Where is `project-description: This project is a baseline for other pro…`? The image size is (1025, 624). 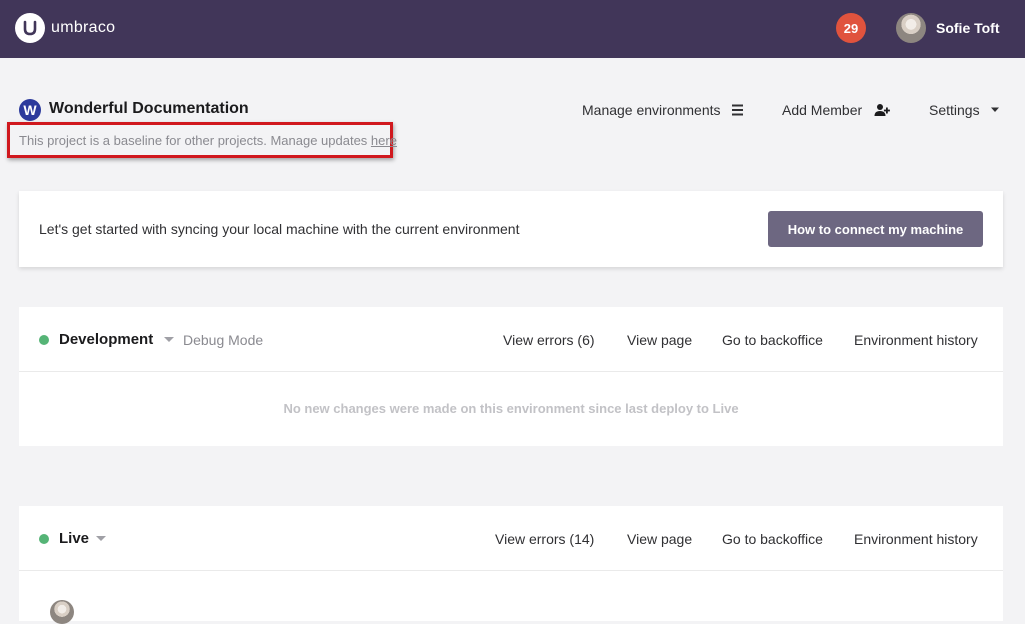 project-description: This project is a baseline for other pro… is located at coordinates (208, 140).